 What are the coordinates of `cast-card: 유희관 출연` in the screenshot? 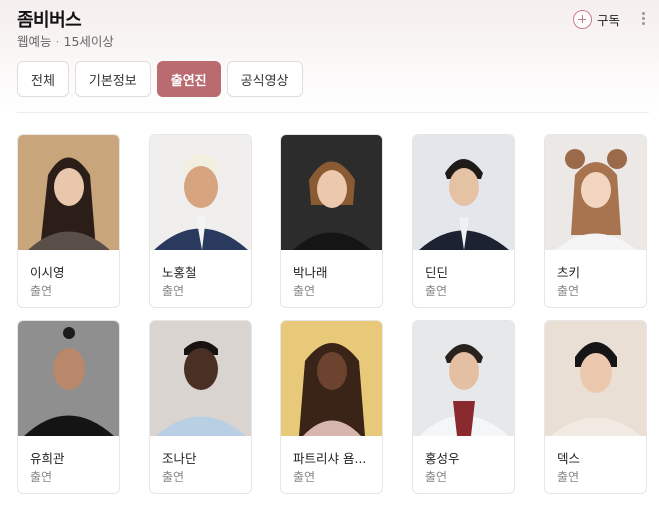 It's located at (68, 407).